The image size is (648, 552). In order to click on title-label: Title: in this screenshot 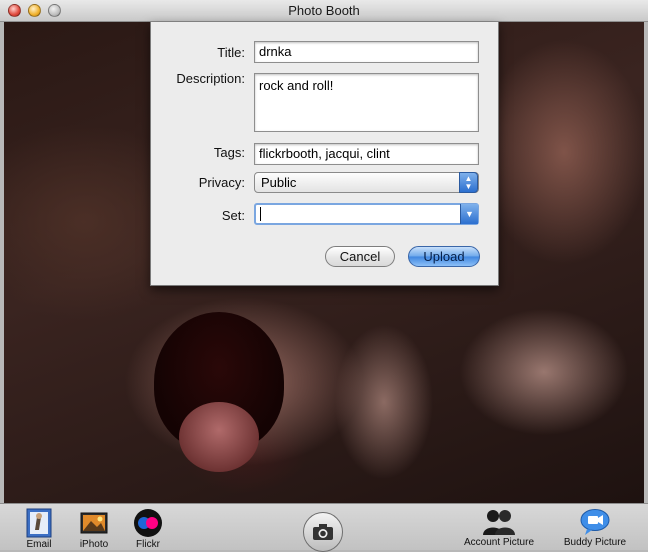, I will do `click(231, 52)`.